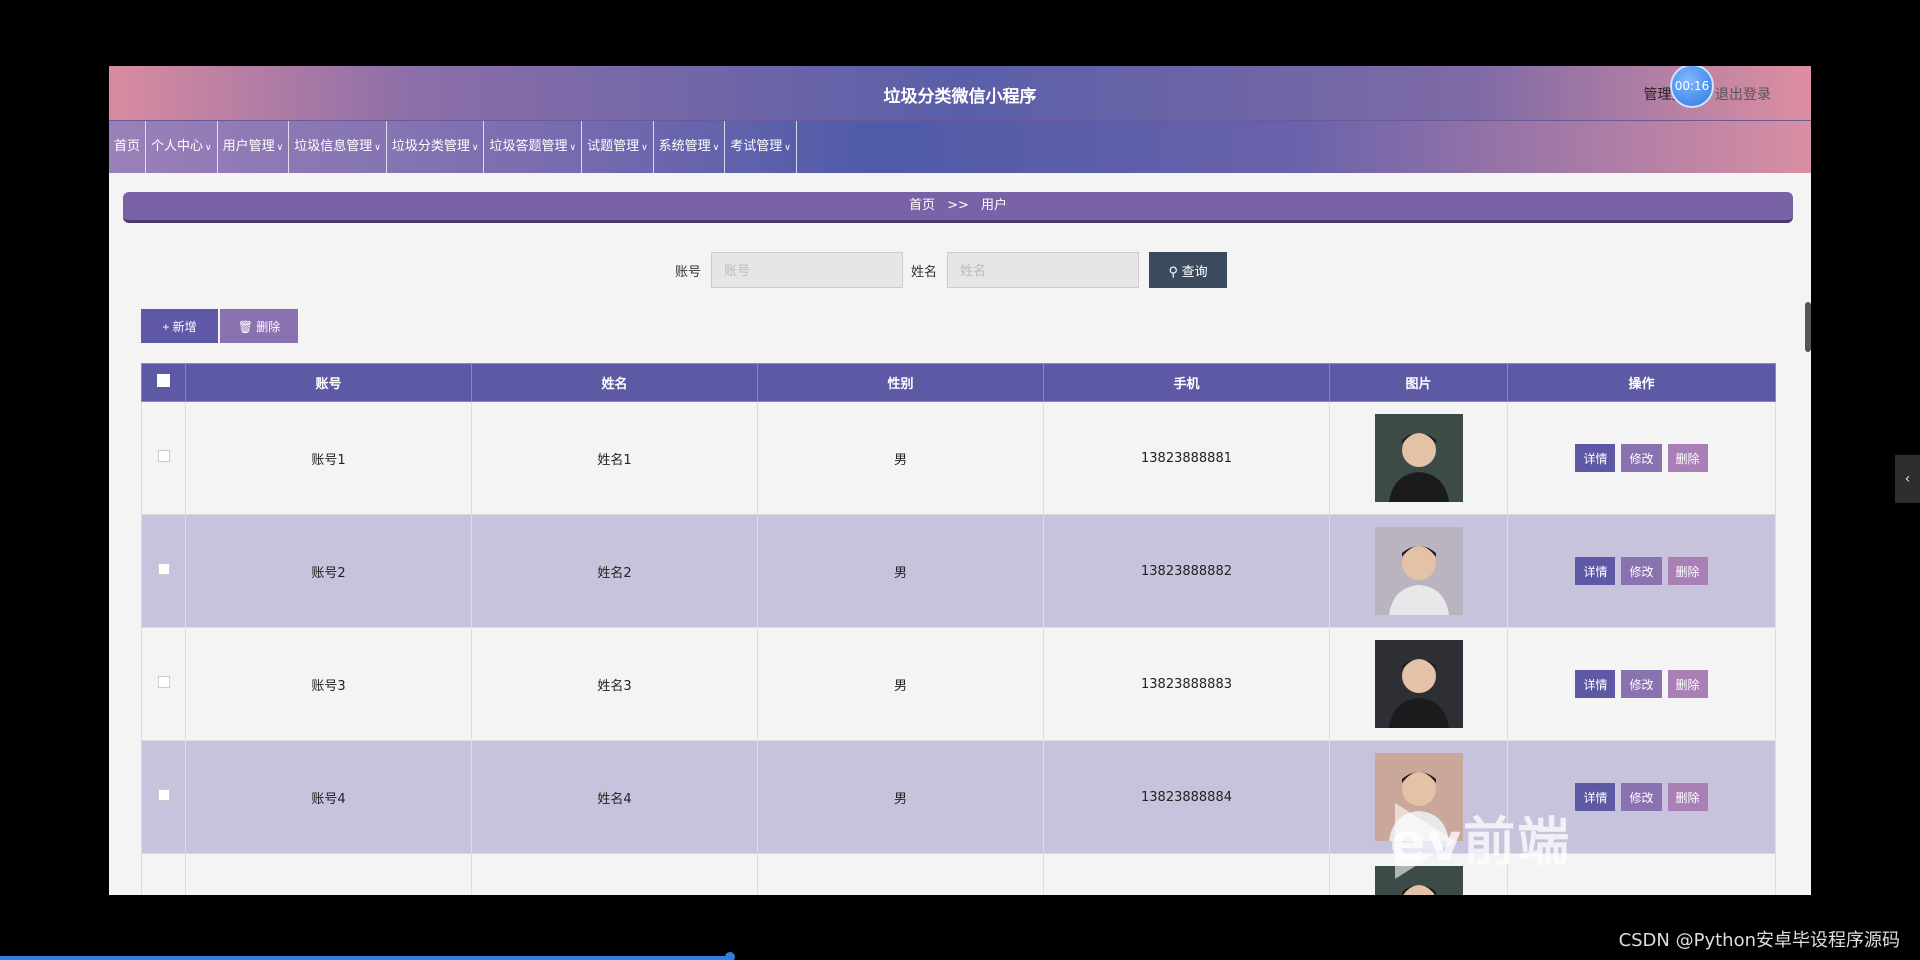  What do you see at coordinates (900, 382) in the screenshot?
I see `column-header: 性别` at bounding box center [900, 382].